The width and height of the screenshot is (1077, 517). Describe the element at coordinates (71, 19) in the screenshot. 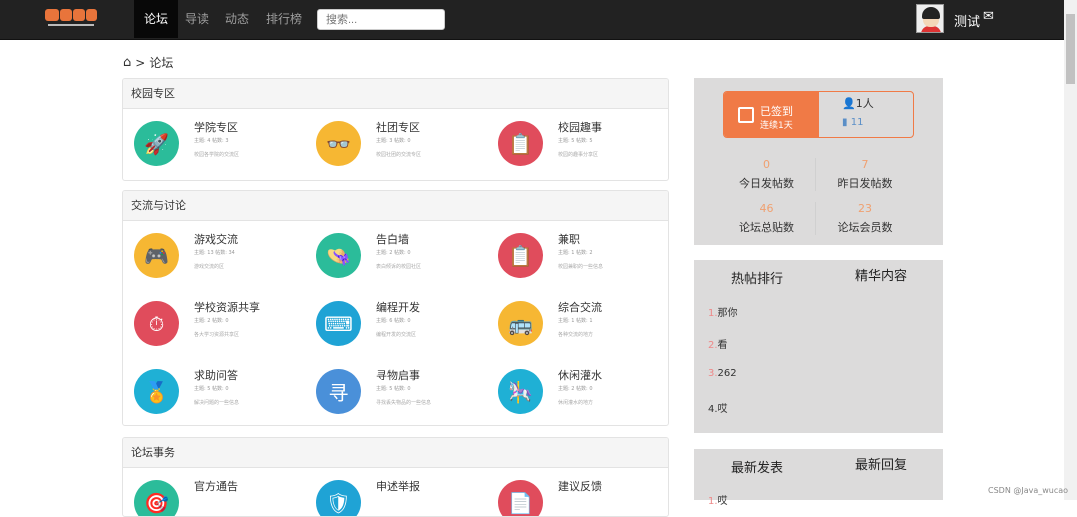

I see `site-logo` at that location.